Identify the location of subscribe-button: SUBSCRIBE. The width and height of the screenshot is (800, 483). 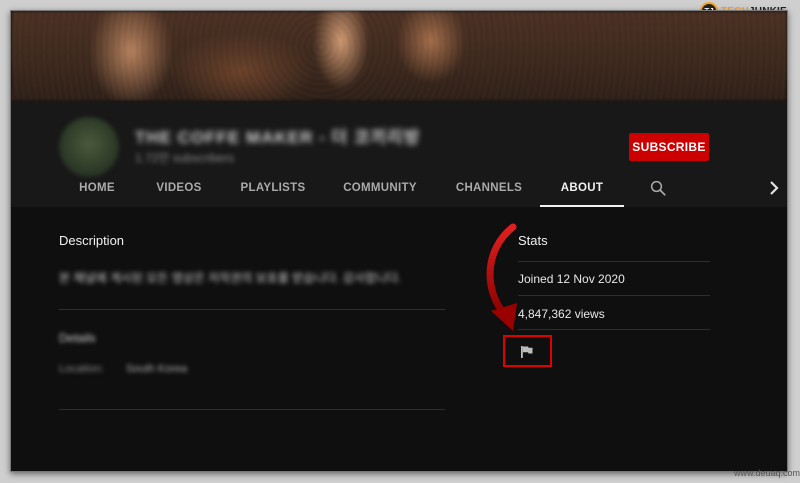
(669, 147).